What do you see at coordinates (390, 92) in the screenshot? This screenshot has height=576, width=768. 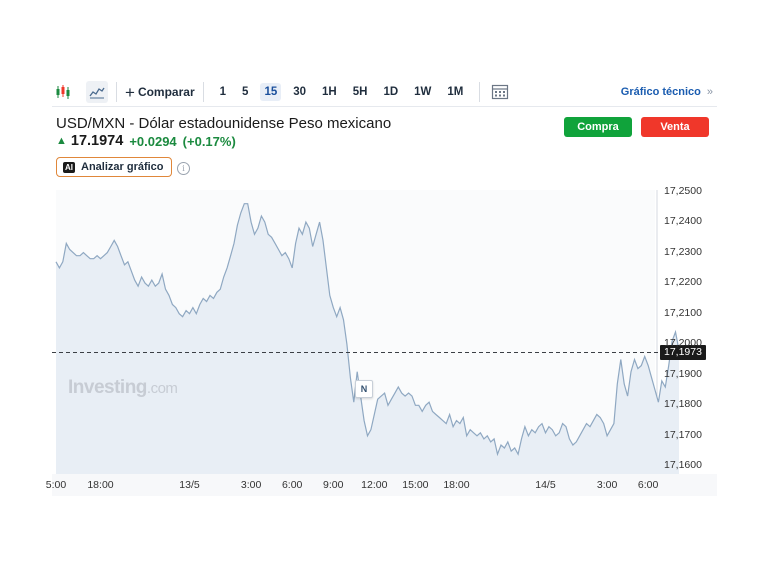 I see `interval-1d: 1D` at bounding box center [390, 92].